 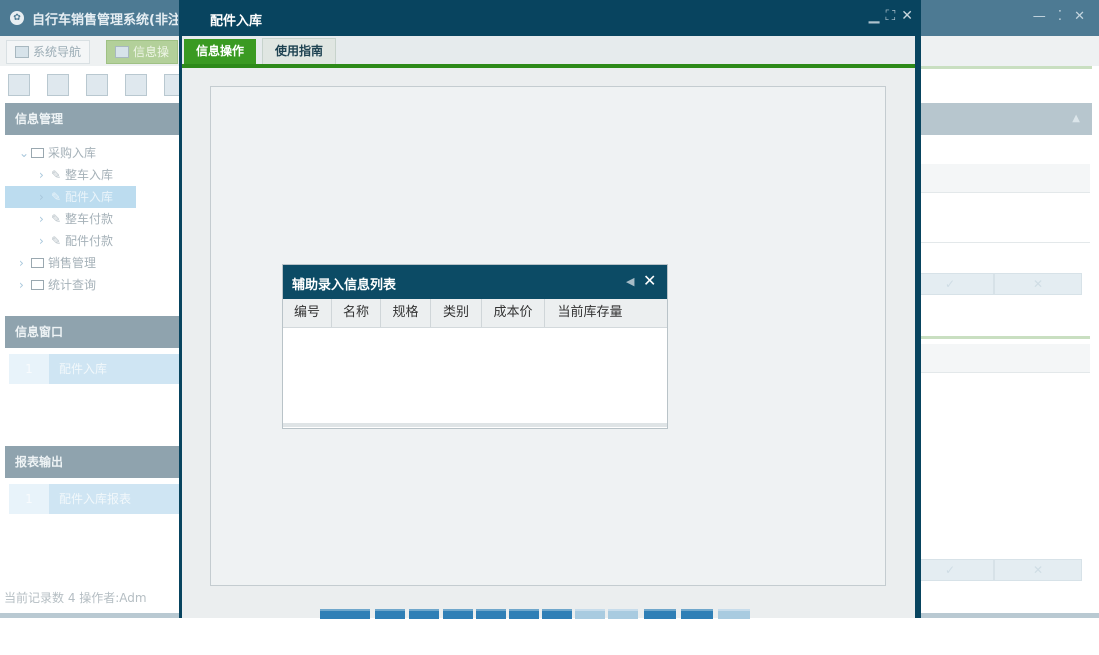 What do you see at coordinates (475, 425) in the screenshot?
I see `list-footer` at bounding box center [475, 425].